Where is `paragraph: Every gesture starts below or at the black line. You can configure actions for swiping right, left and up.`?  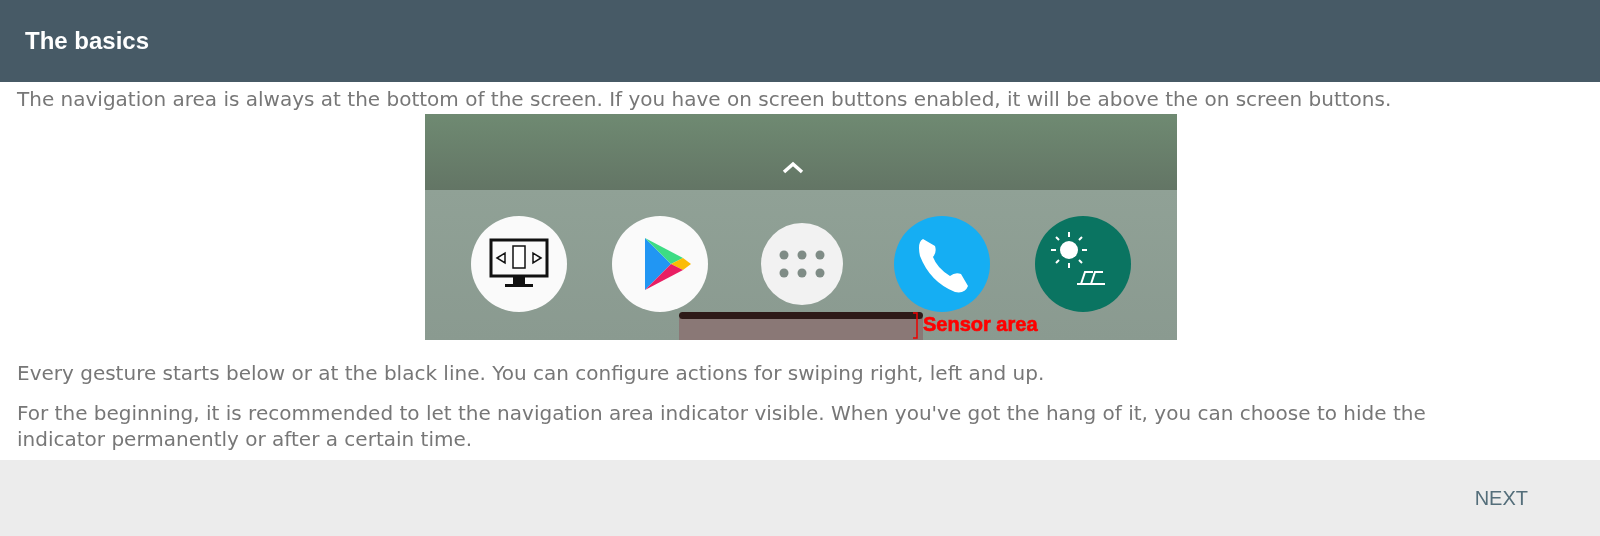 paragraph: Every gesture starts below or at the black line. You can configure actions for swiping right, left and up. is located at coordinates (531, 373).